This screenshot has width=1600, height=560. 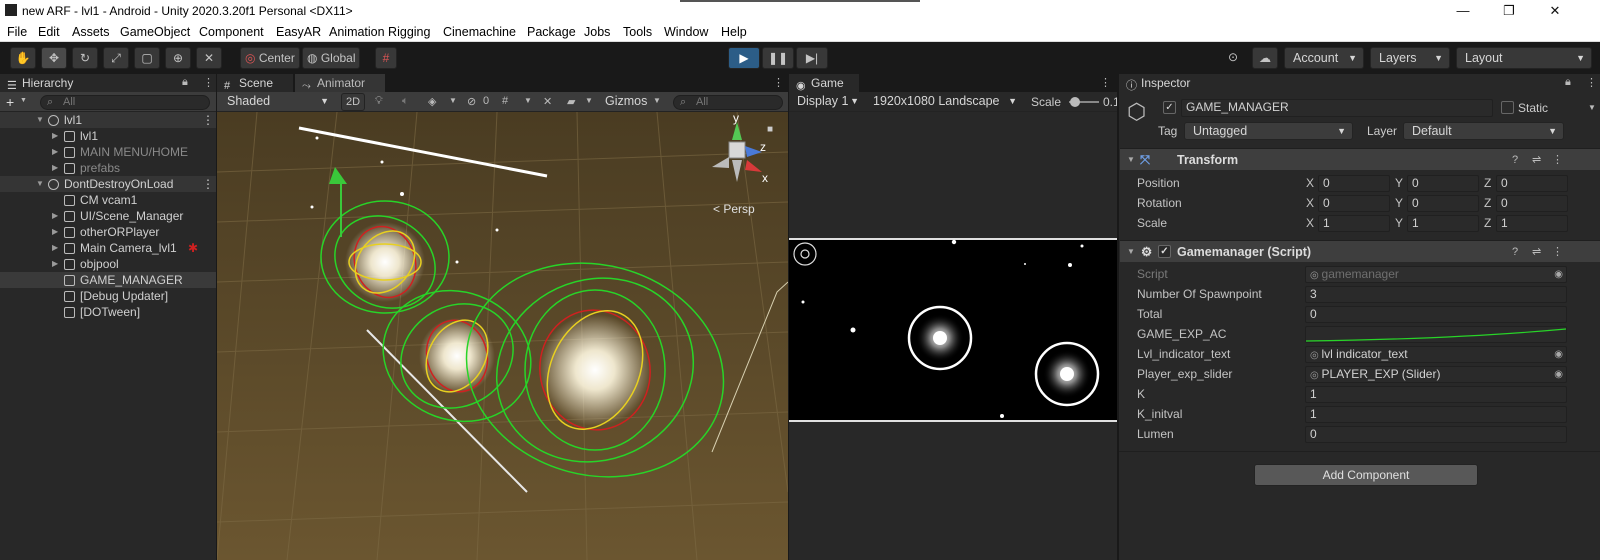 What do you see at coordinates (1436, 354) in the screenshot?
I see `object-reference-field: ◎ lvl indicator_text ◉` at bounding box center [1436, 354].